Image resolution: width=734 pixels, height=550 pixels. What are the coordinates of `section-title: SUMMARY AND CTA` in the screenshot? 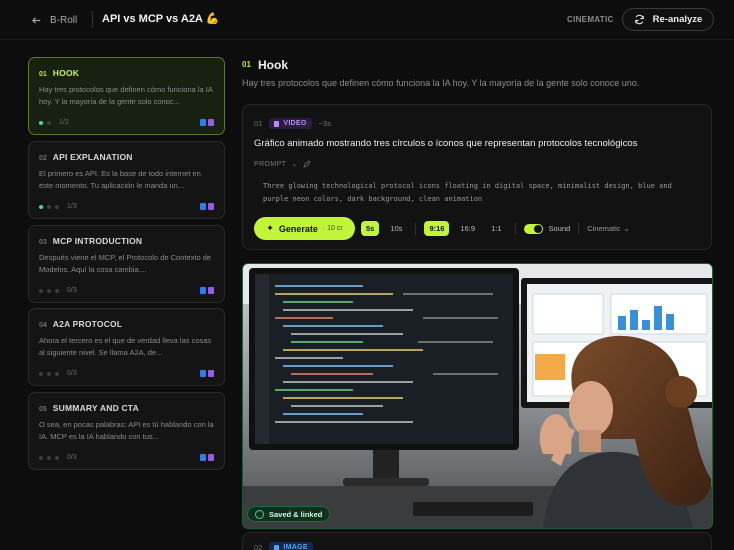 It's located at (95, 408).